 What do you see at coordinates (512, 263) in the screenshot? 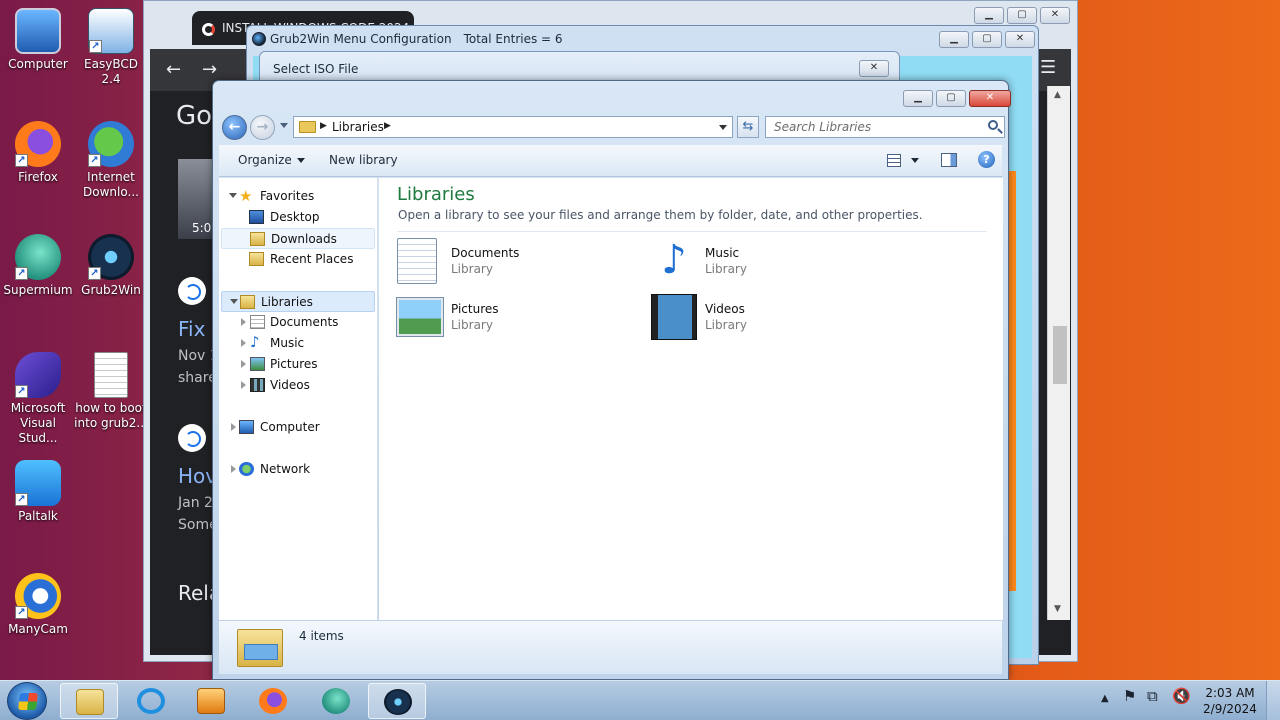
I see `library-documents: Documents Library` at bounding box center [512, 263].